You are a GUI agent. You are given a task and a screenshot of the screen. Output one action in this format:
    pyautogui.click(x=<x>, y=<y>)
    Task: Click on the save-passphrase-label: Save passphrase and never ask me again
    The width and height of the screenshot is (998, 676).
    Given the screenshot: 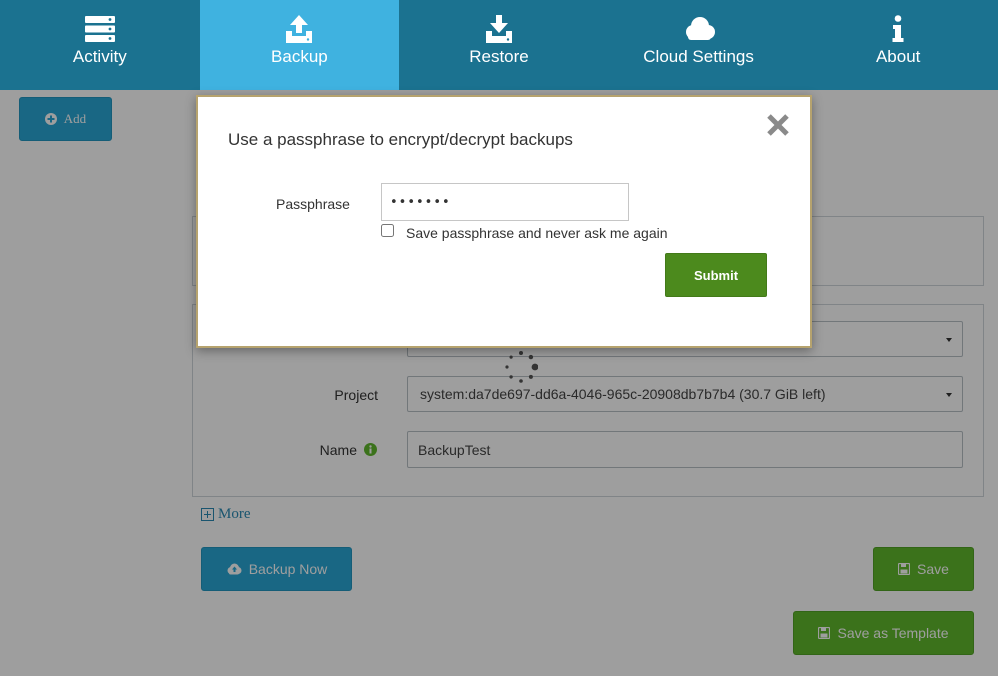 What is the action you would take?
    pyautogui.click(x=537, y=233)
    